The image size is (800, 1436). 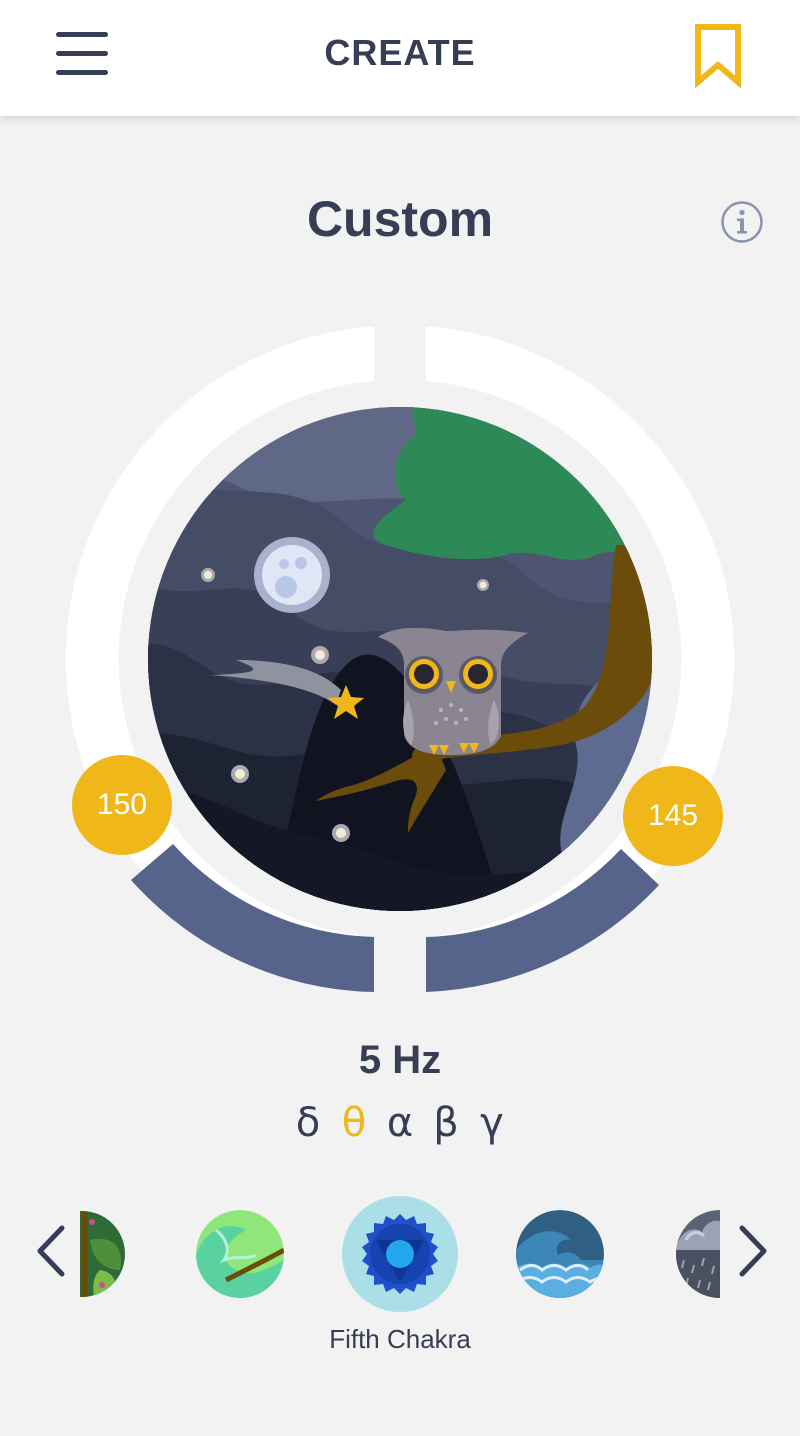 I want to click on band-gamma: γ, so click(x=492, y=1125).